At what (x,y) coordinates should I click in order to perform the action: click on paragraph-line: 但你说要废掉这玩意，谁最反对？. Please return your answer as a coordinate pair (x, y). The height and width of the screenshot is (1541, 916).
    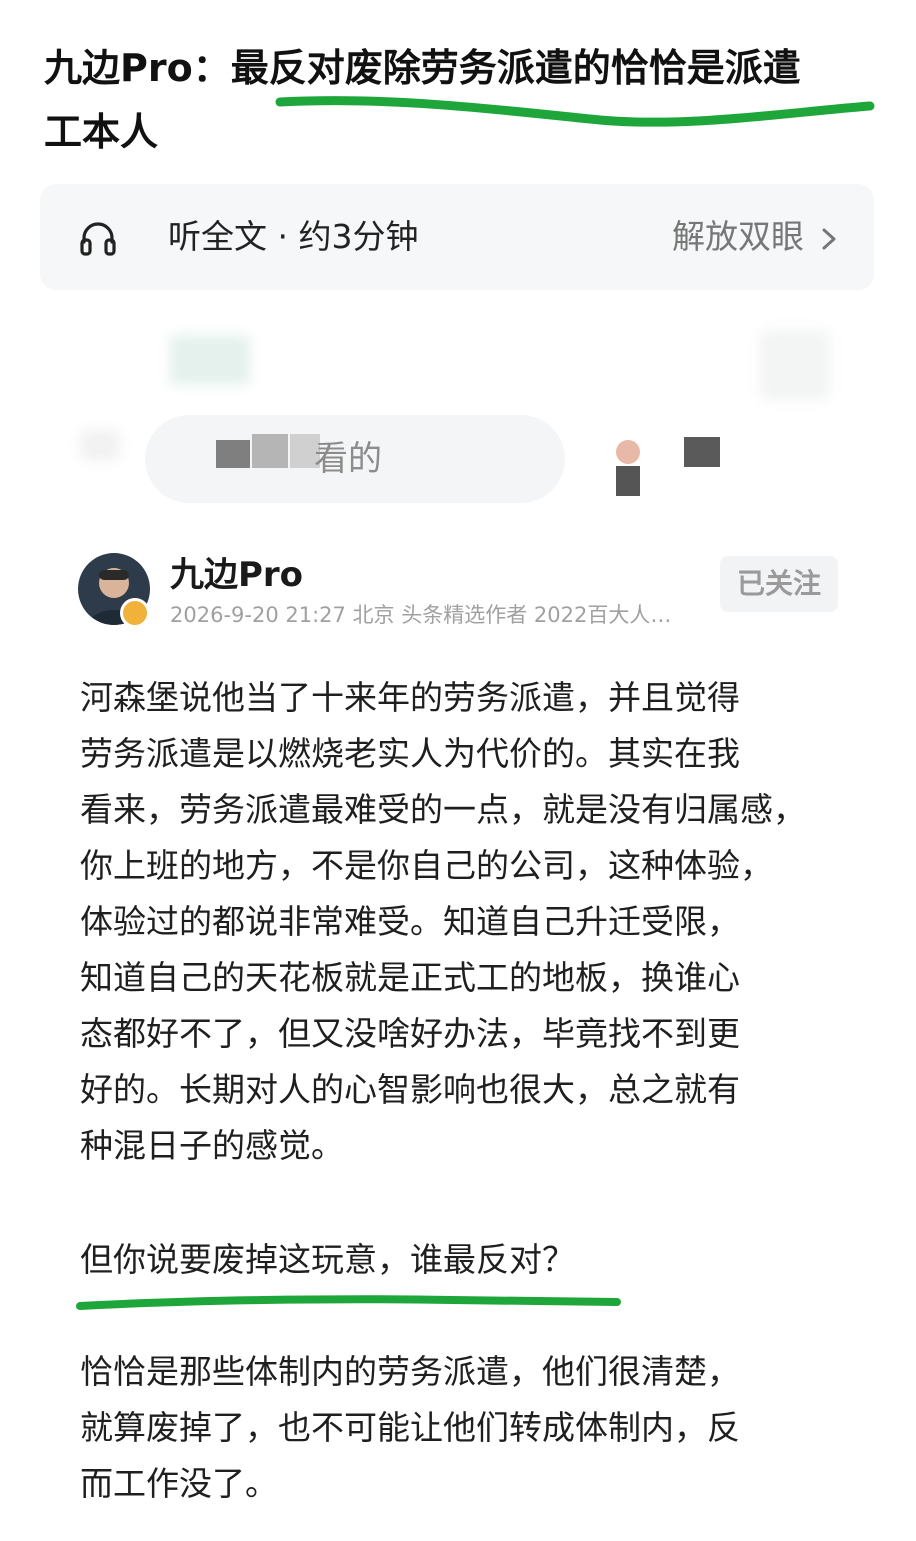
    Looking at the image, I should click on (327, 1259).